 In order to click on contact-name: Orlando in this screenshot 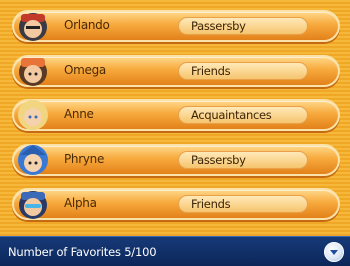, I will do `click(87, 25)`.